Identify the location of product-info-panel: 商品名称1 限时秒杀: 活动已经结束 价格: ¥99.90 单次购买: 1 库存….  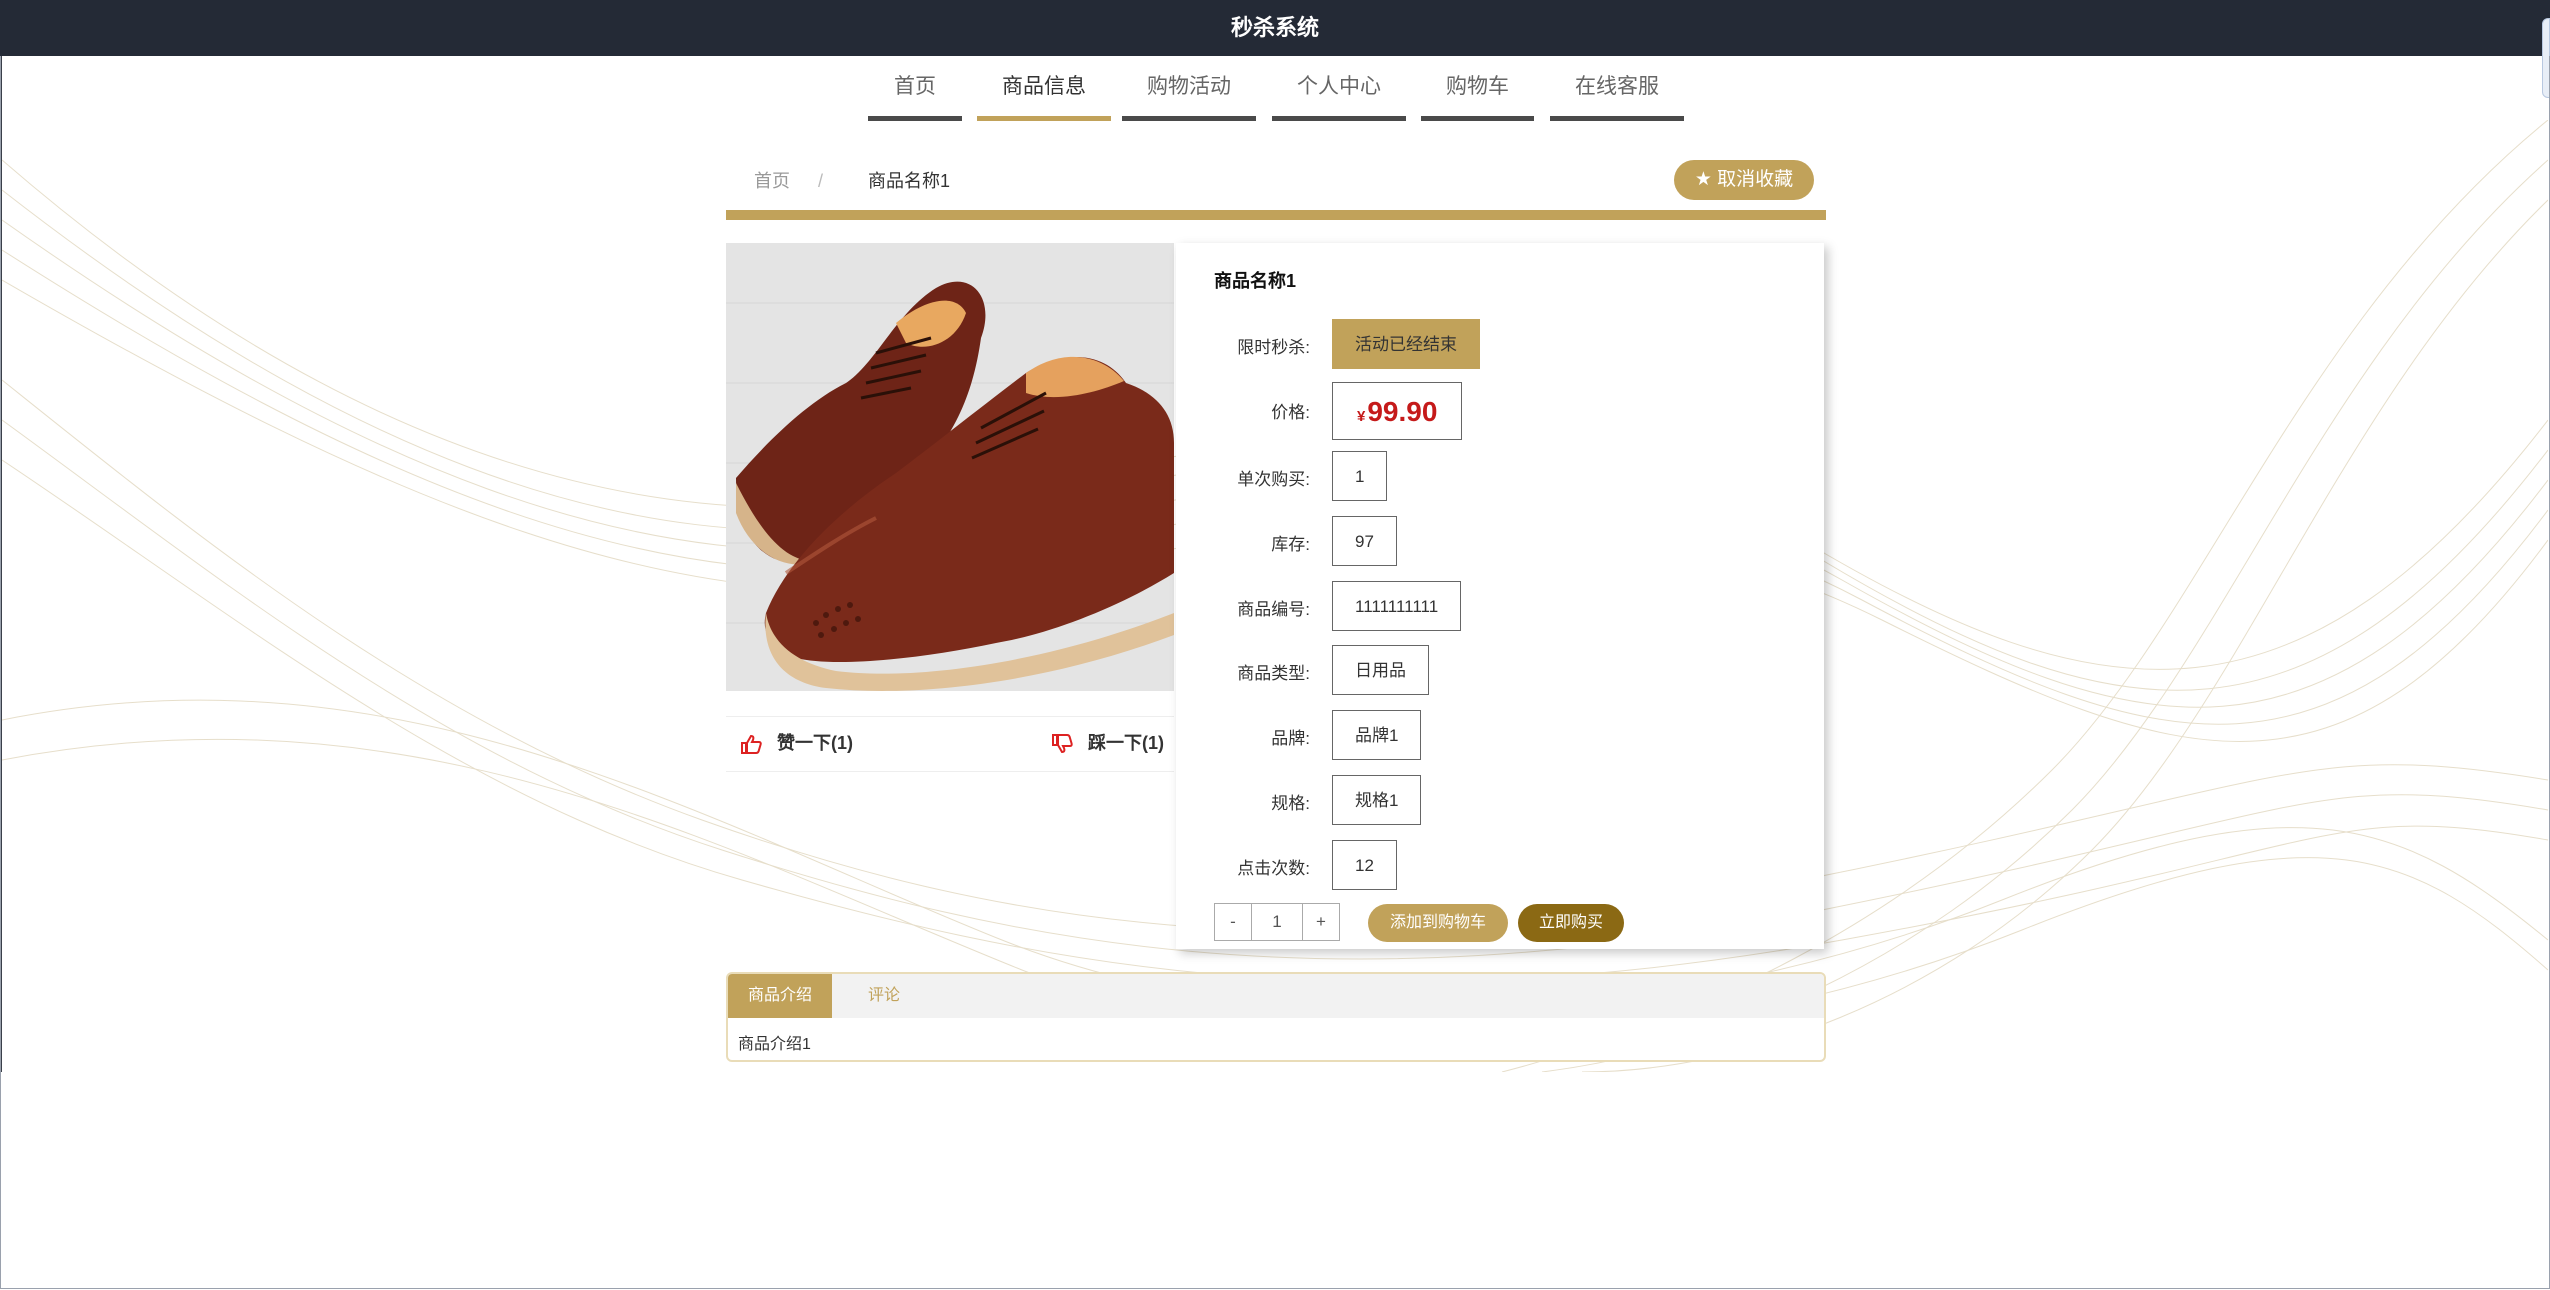
(1500, 596).